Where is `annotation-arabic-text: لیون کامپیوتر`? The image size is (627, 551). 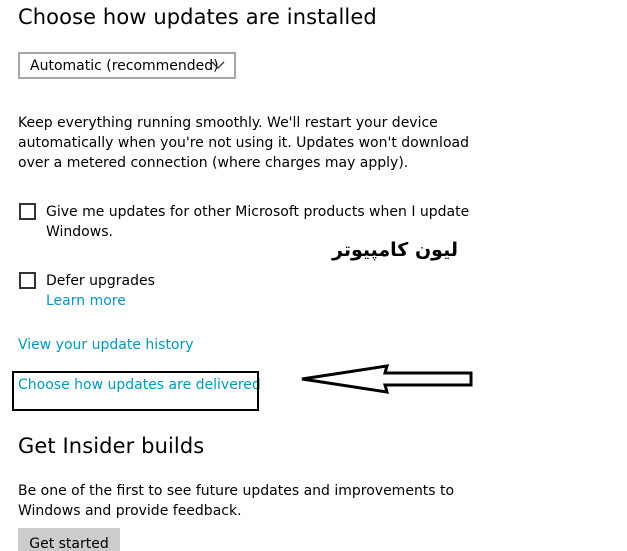
annotation-arabic-text: لیون کامپیوتر is located at coordinates (395, 250).